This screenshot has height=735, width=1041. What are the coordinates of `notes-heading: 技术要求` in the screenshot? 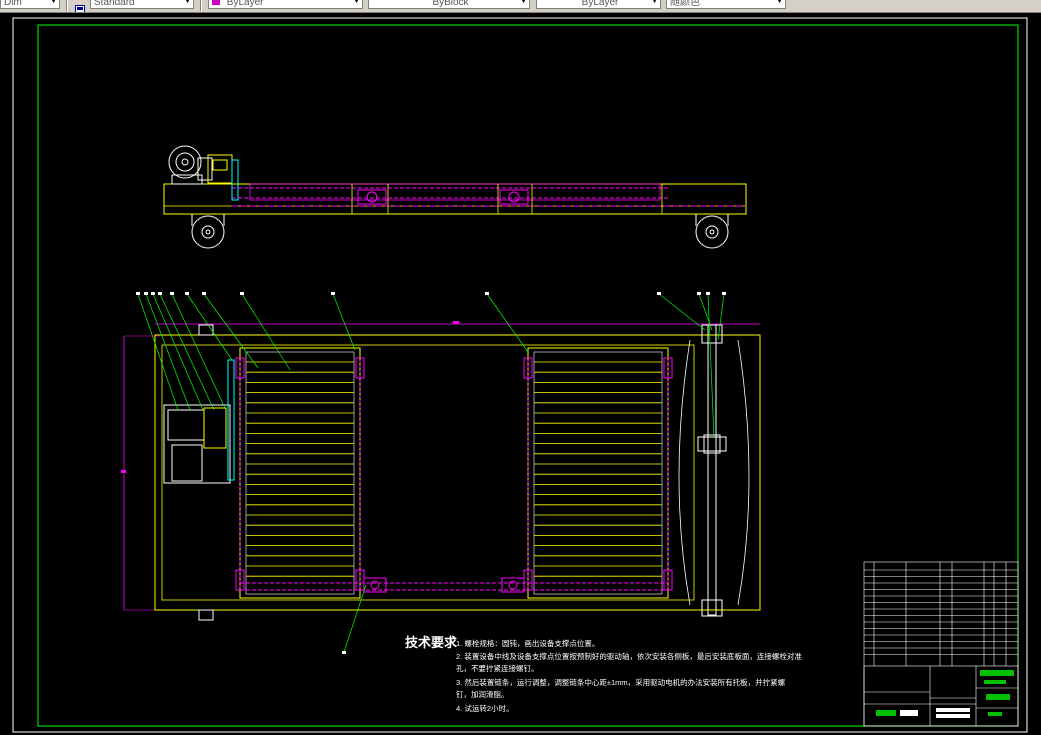 It's located at (431, 642).